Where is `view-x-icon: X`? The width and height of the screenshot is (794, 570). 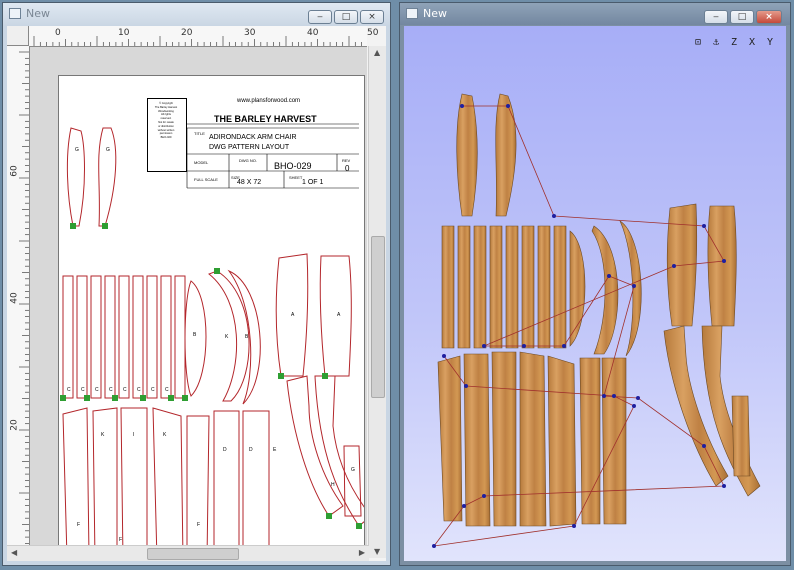 view-x-icon: X is located at coordinates (752, 42).